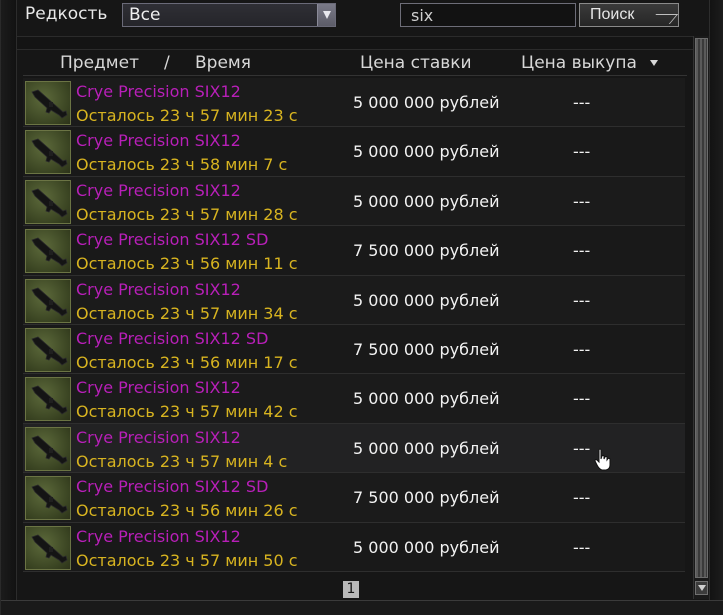  I want to click on search-input, so click(488, 15).